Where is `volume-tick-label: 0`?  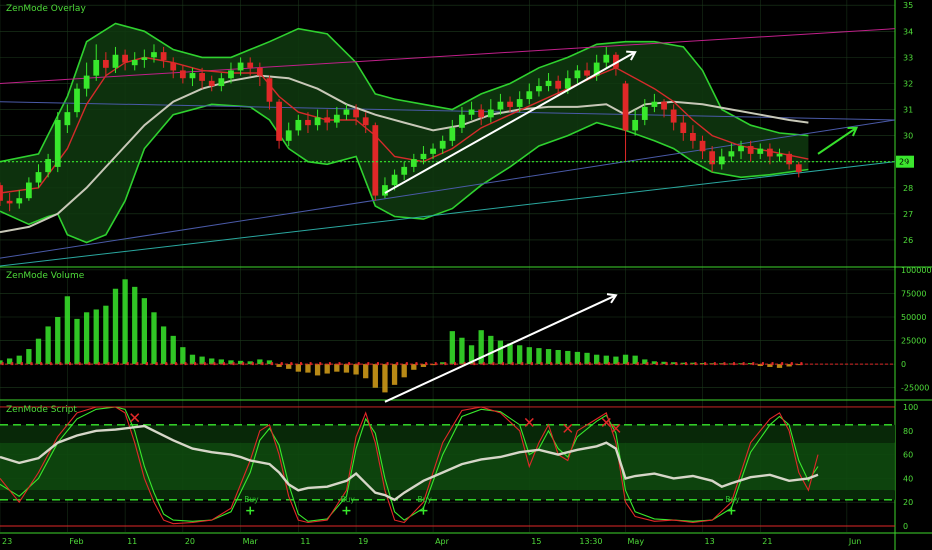 volume-tick-label: 0 is located at coordinates (903, 364).